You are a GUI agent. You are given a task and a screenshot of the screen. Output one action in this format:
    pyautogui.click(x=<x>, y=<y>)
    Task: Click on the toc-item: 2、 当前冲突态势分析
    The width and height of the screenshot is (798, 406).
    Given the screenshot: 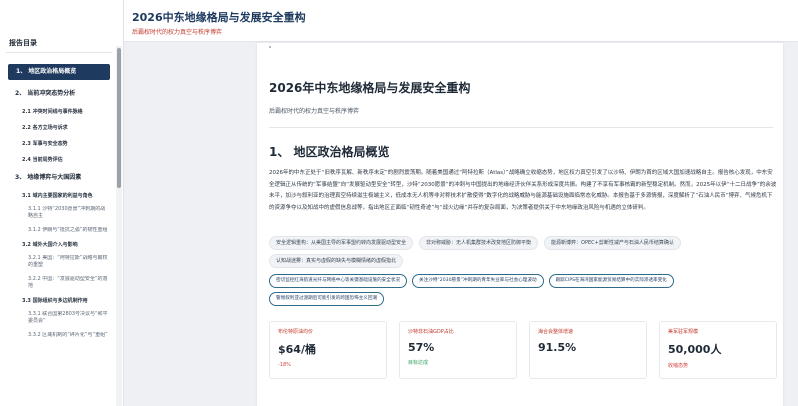 What is the action you would take?
    pyautogui.click(x=58, y=94)
    